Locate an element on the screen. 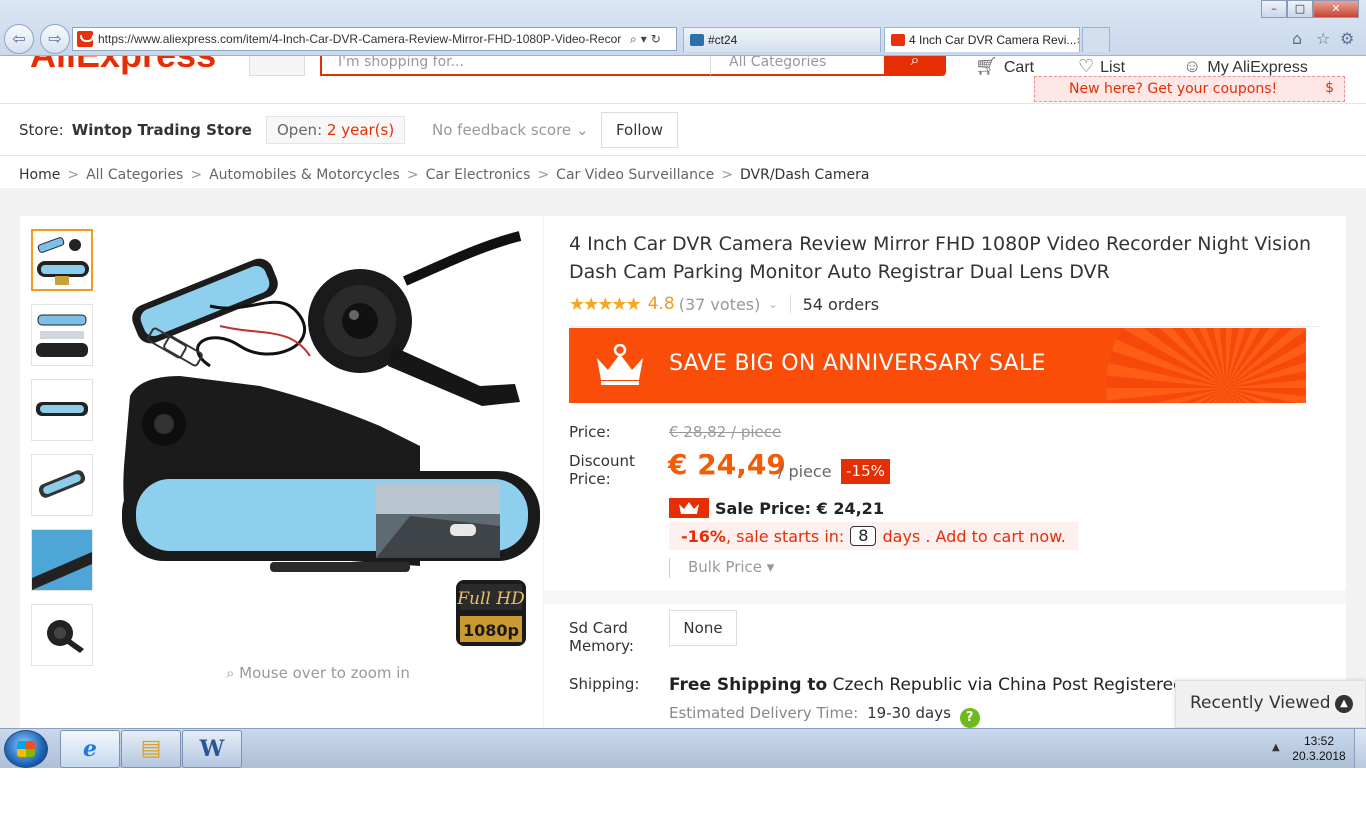 The height and width of the screenshot is (831, 1366). store-open-badge: Open: 2 year(s) is located at coordinates (336, 130).